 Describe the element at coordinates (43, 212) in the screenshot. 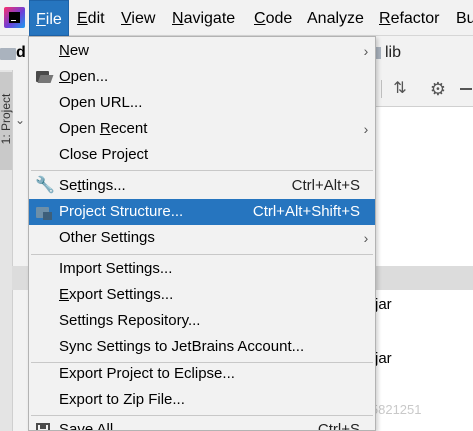

I see `project-structure-icon` at that location.